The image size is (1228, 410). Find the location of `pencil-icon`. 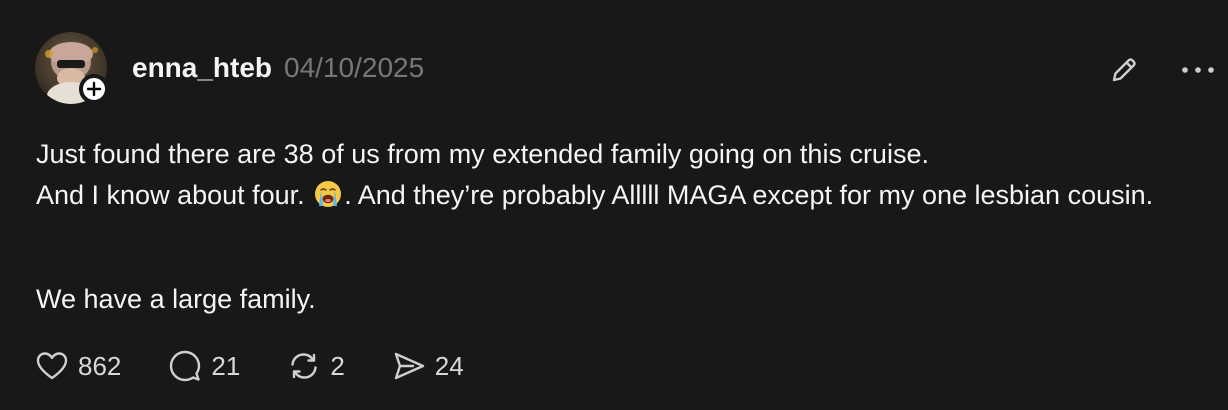

pencil-icon is located at coordinates (1124, 70).